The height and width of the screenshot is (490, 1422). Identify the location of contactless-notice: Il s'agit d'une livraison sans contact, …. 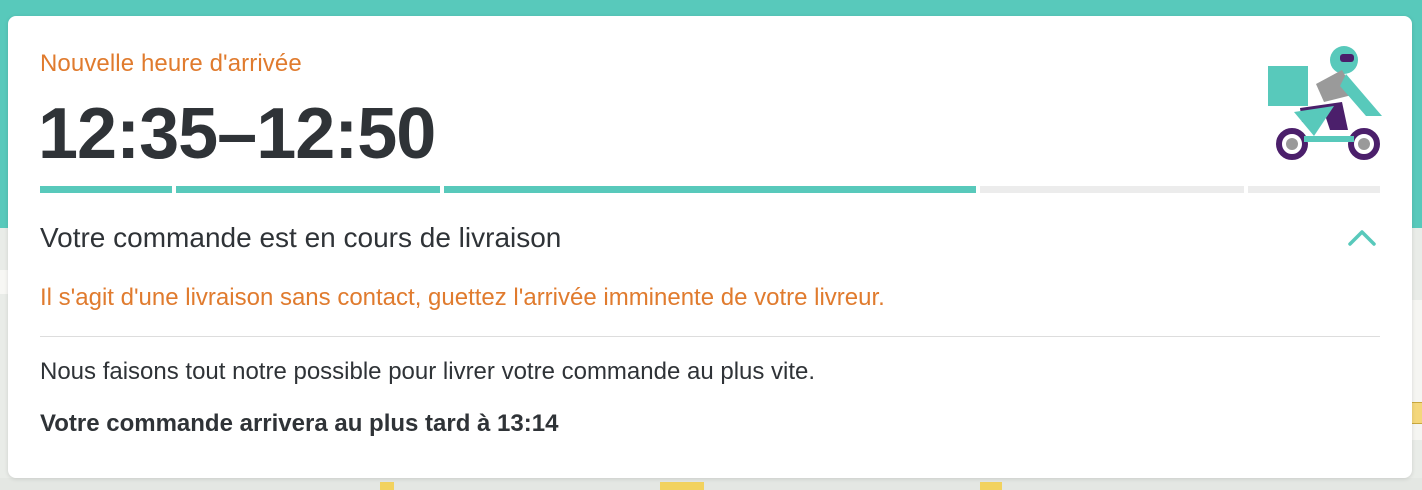
(462, 297).